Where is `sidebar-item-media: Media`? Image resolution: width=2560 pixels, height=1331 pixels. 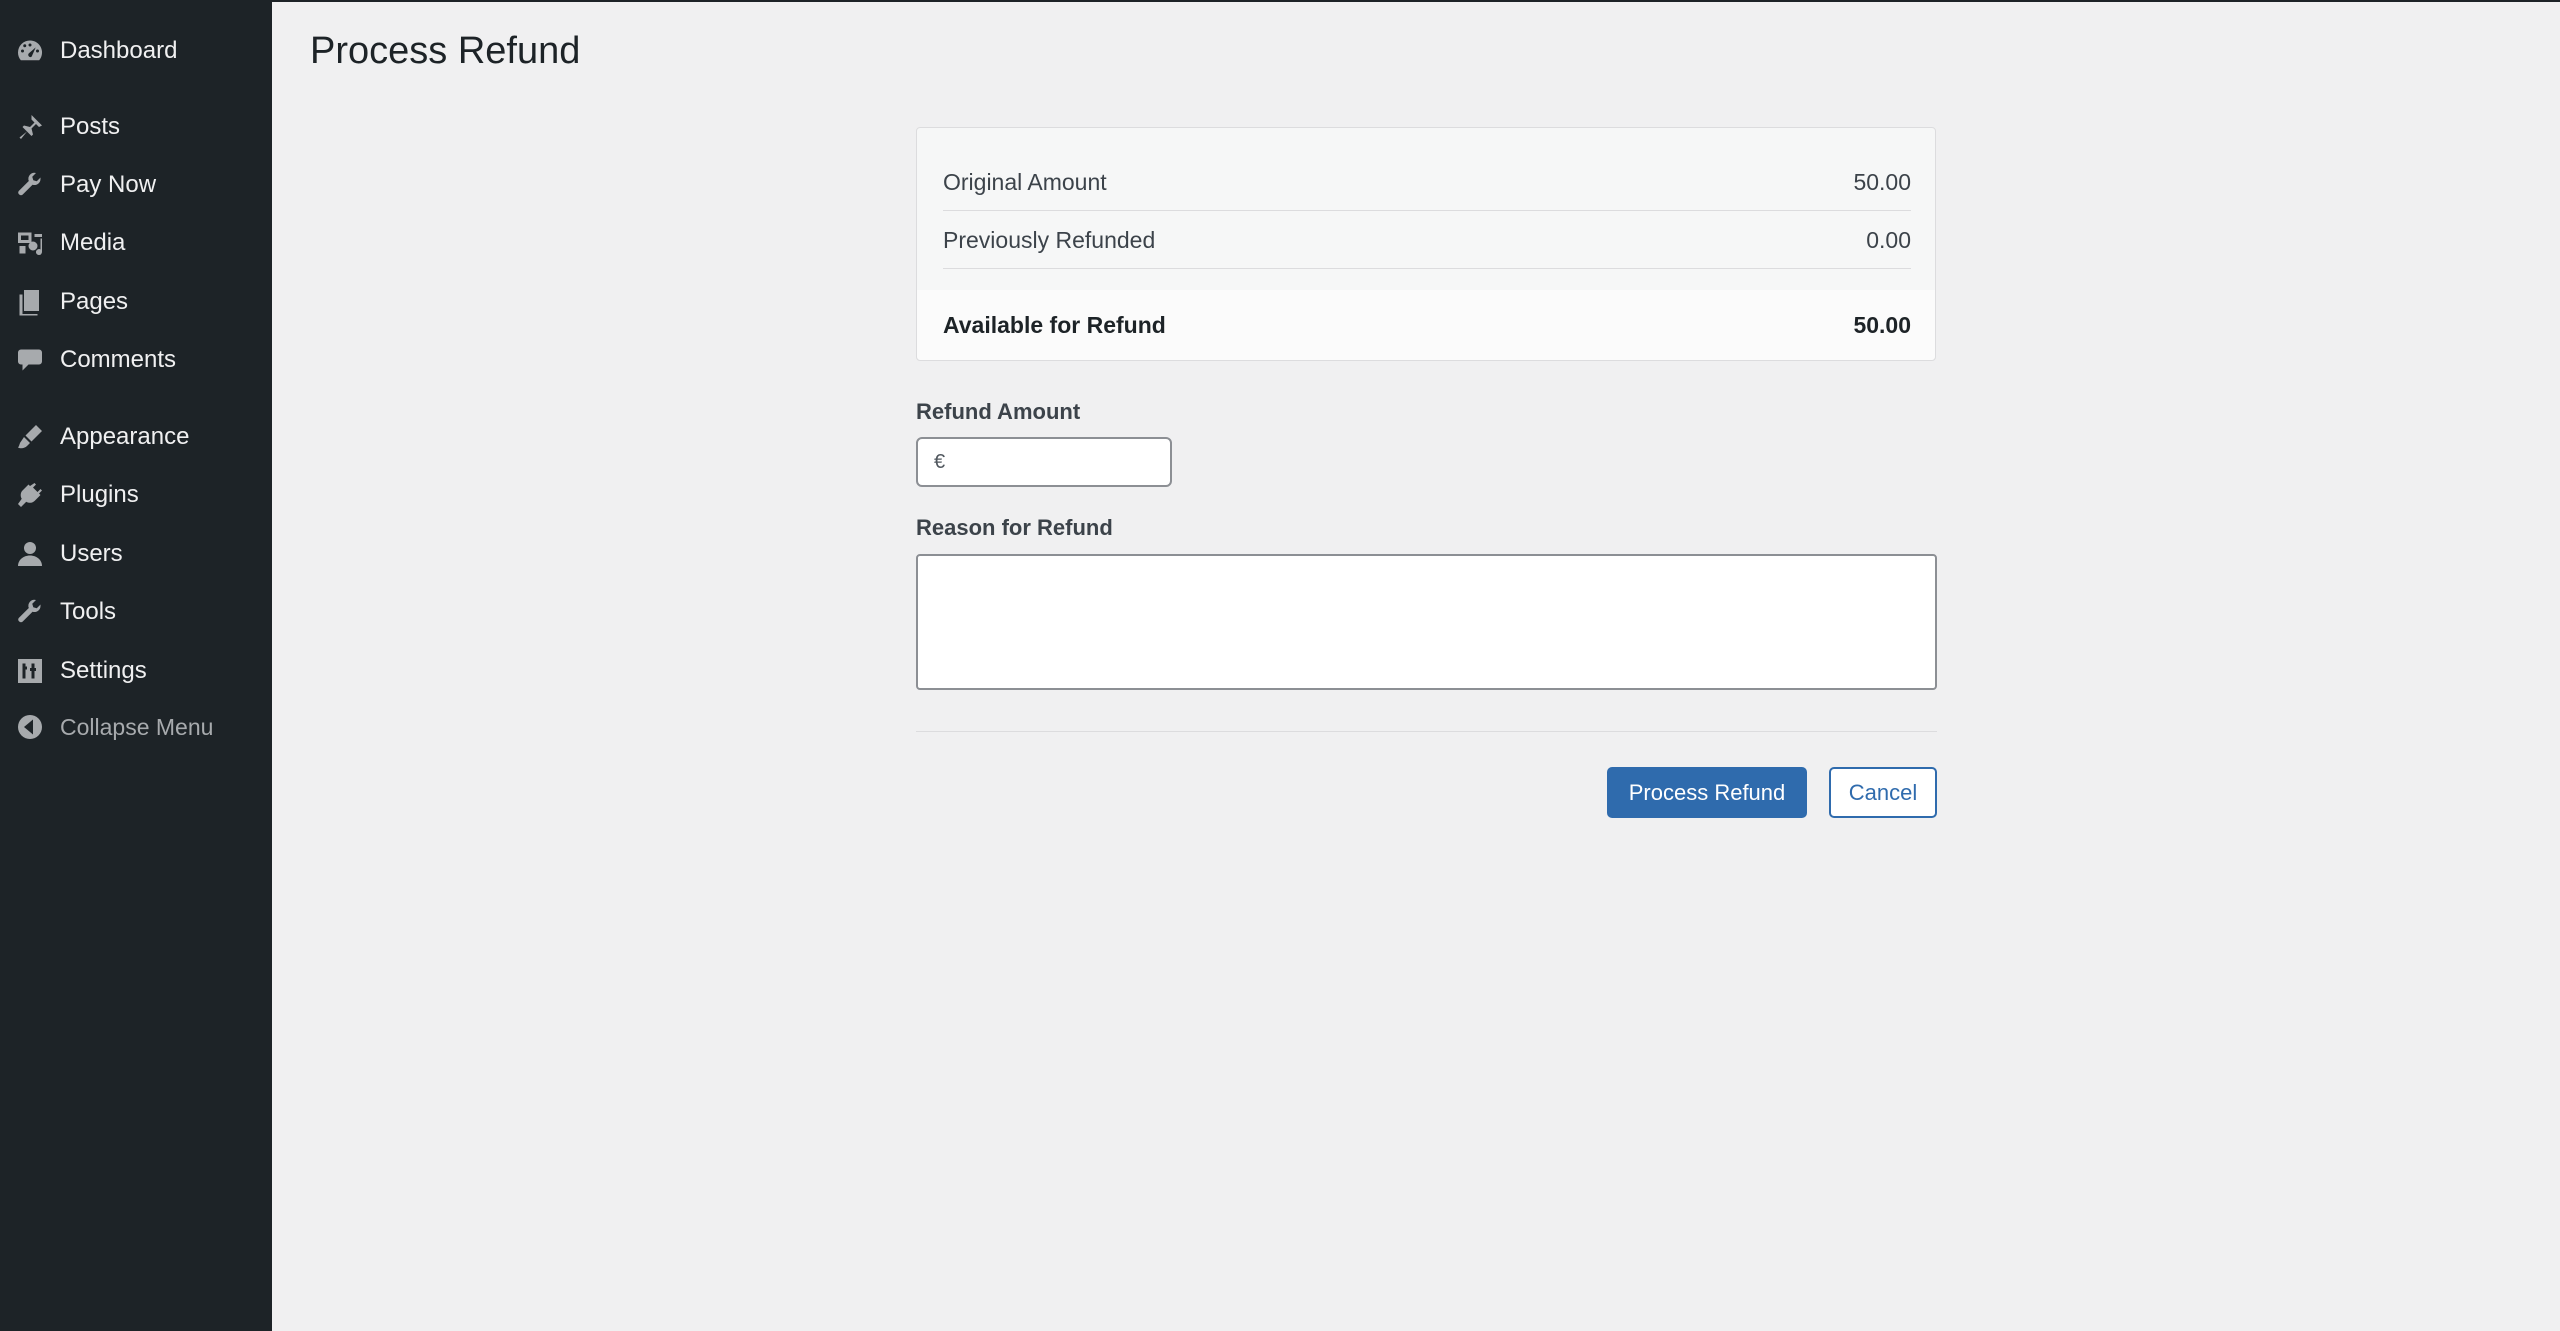
sidebar-item-media: Media is located at coordinates (136, 243).